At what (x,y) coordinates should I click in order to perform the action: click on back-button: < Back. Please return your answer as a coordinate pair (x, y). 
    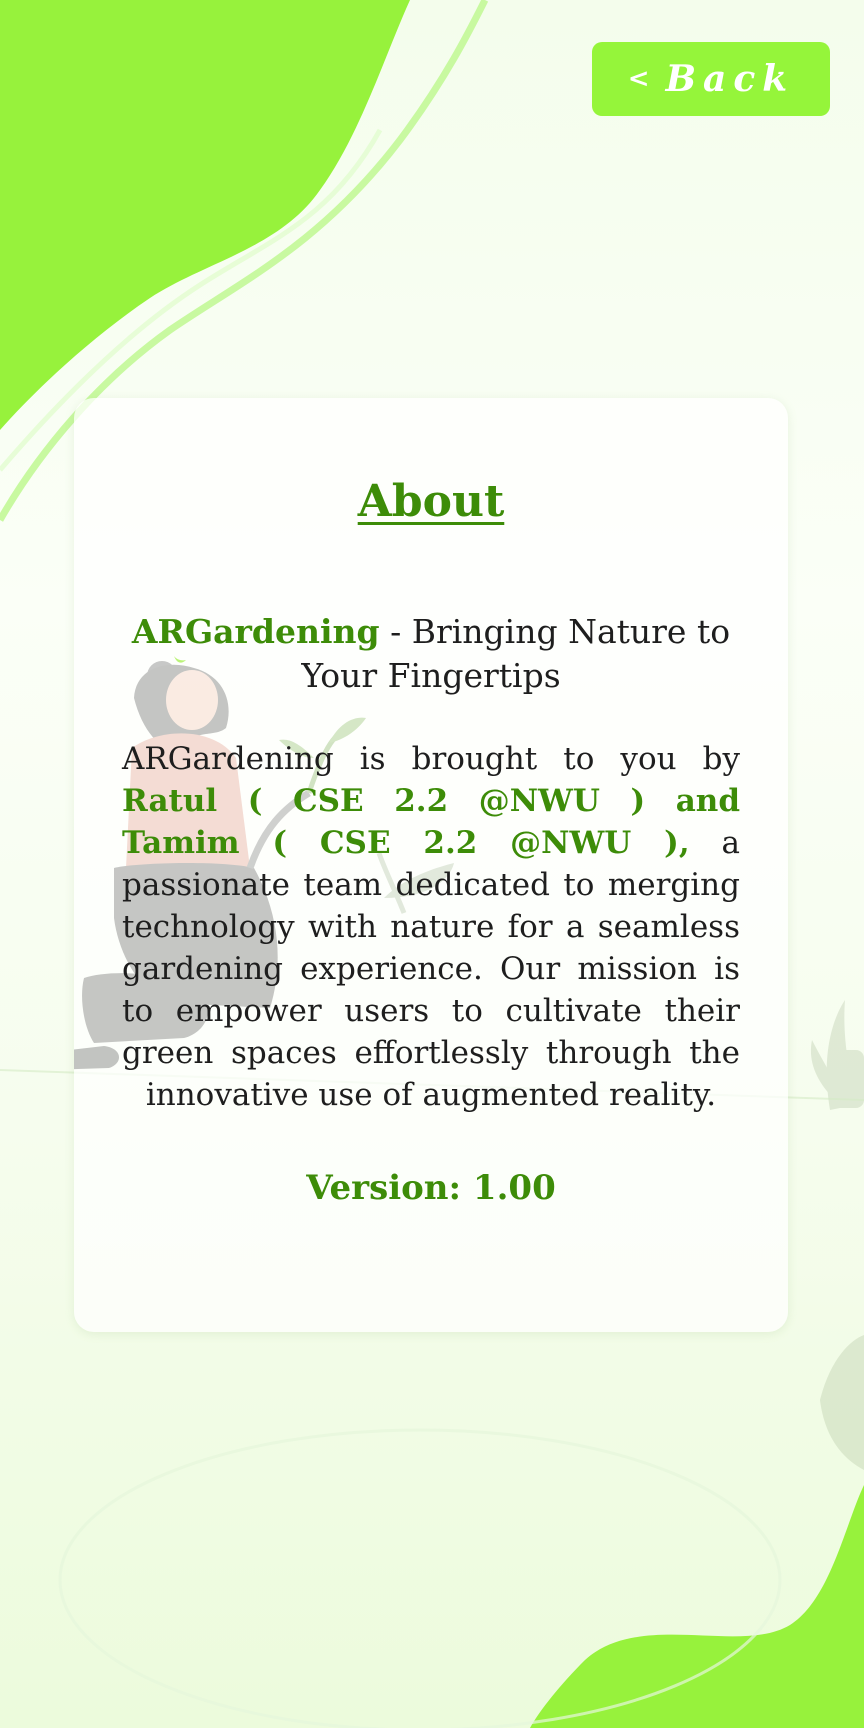
    Looking at the image, I should click on (711, 79).